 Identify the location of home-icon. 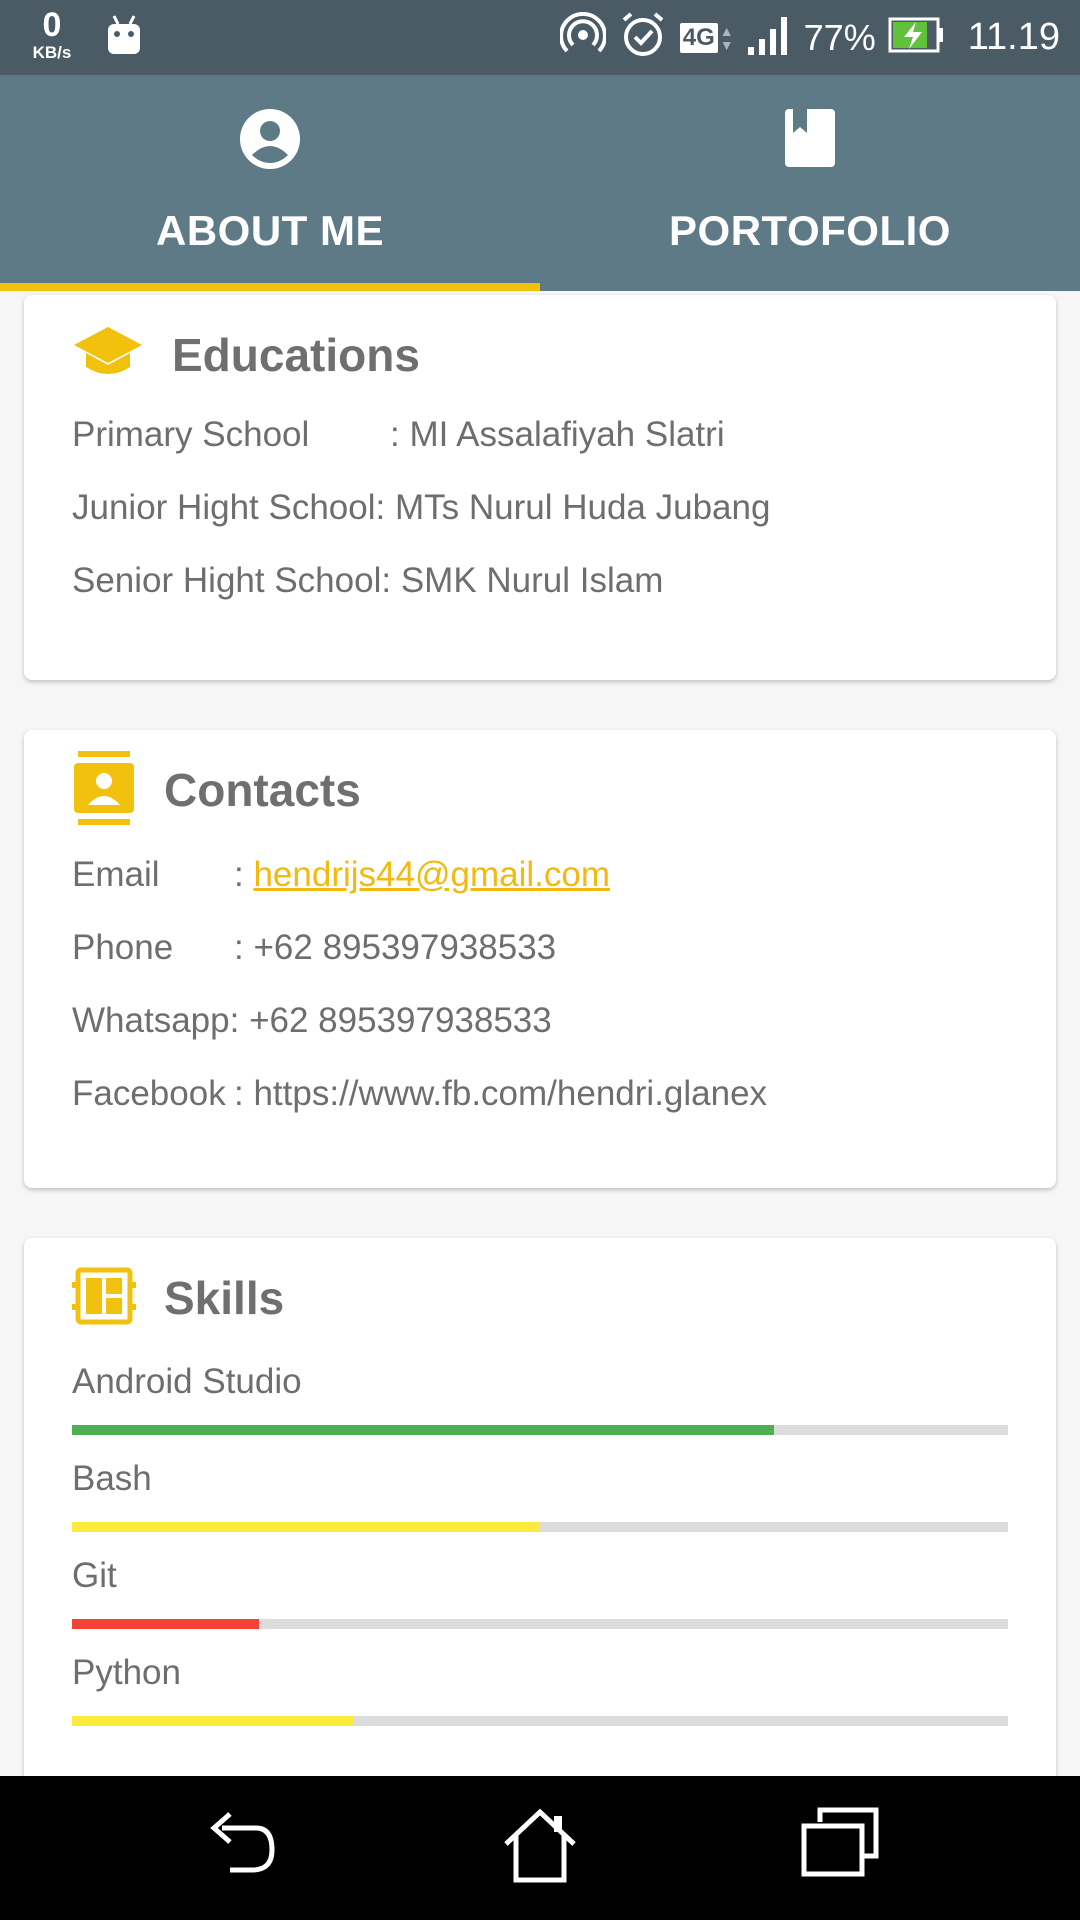
(540, 1845).